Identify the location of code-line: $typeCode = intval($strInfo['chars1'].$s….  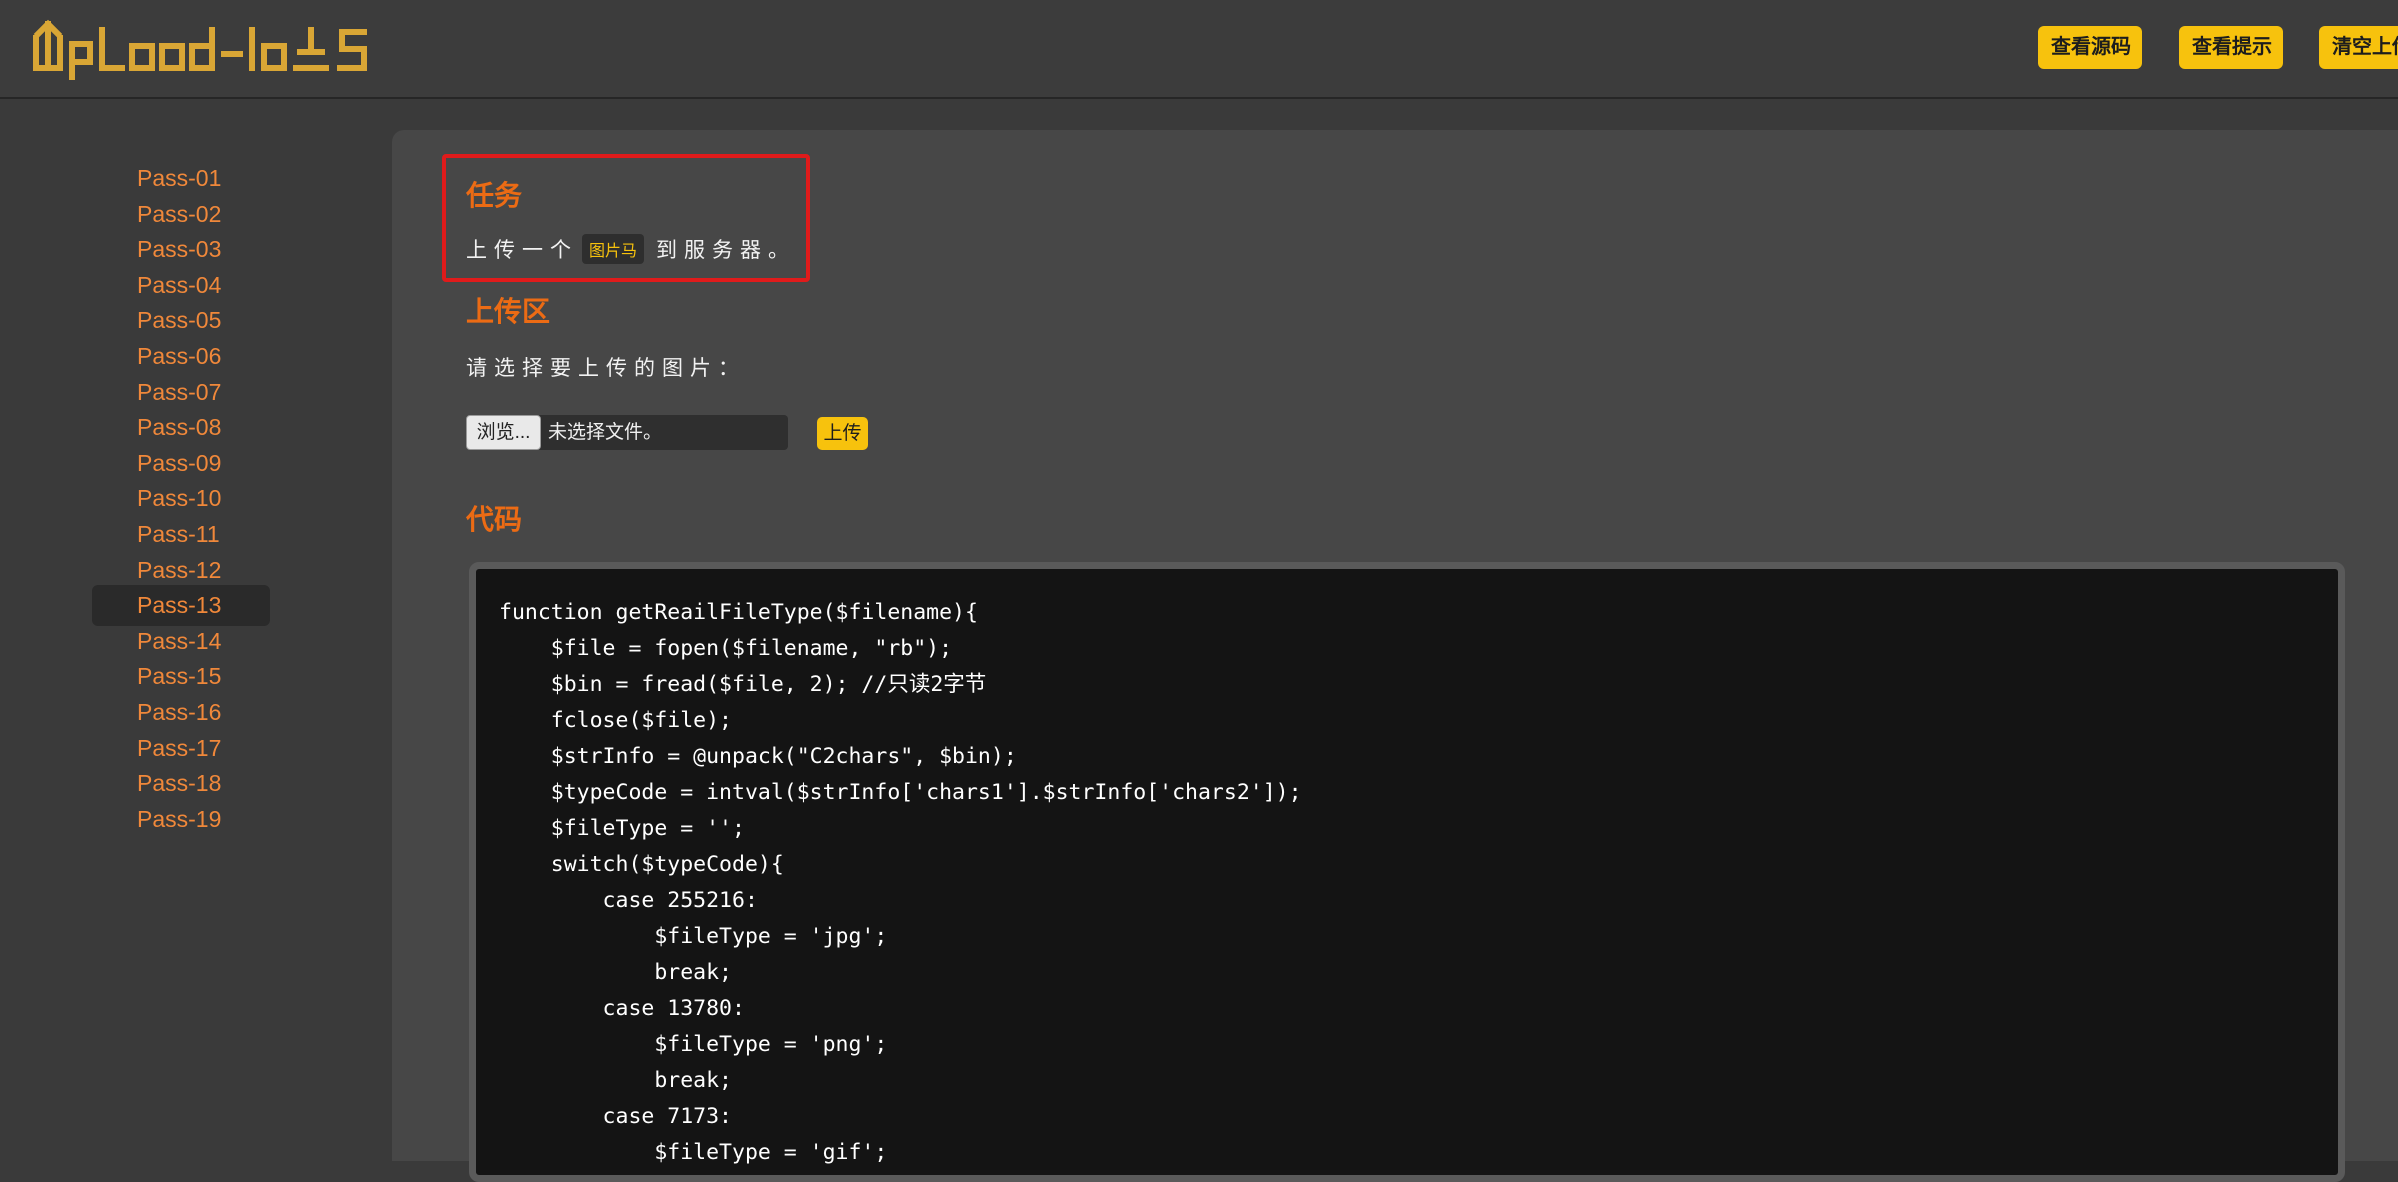
(900, 792).